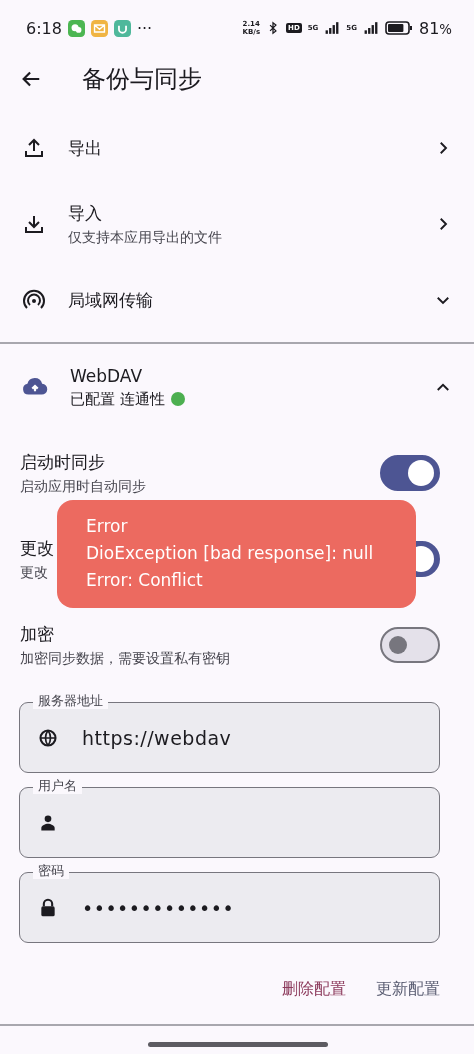  Describe the element at coordinates (57, 786) in the screenshot. I see `field-label: 用户名` at that location.